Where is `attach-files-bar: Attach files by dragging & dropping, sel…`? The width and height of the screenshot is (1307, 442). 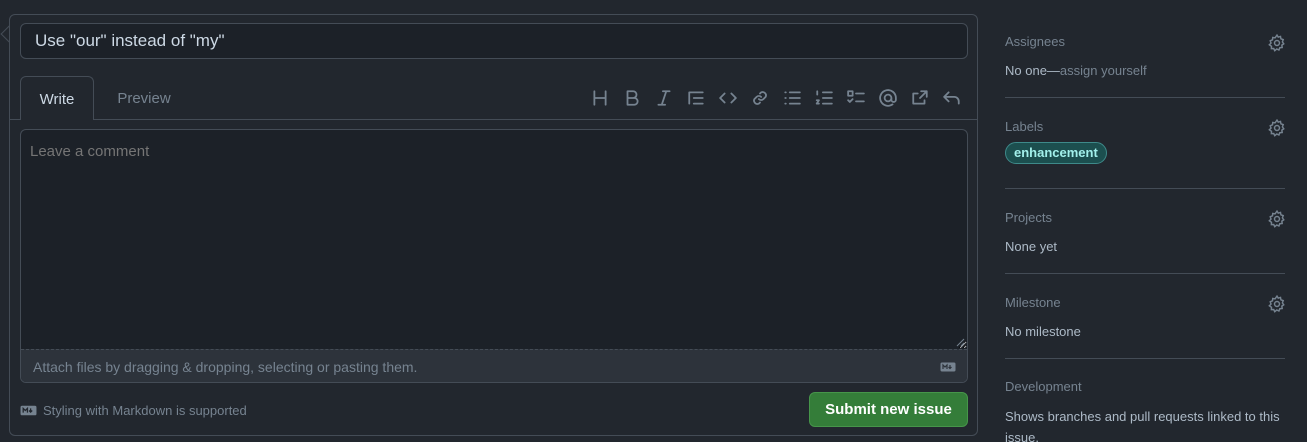
attach-files-bar: Attach files by dragging & dropping, sel… is located at coordinates (494, 365).